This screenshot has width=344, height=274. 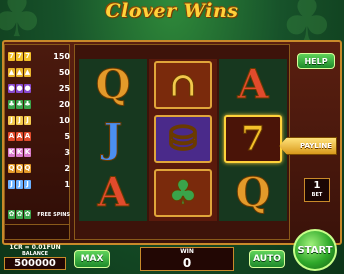 I want to click on paytable-row-icons: KKK, so click(x=19, y=152).